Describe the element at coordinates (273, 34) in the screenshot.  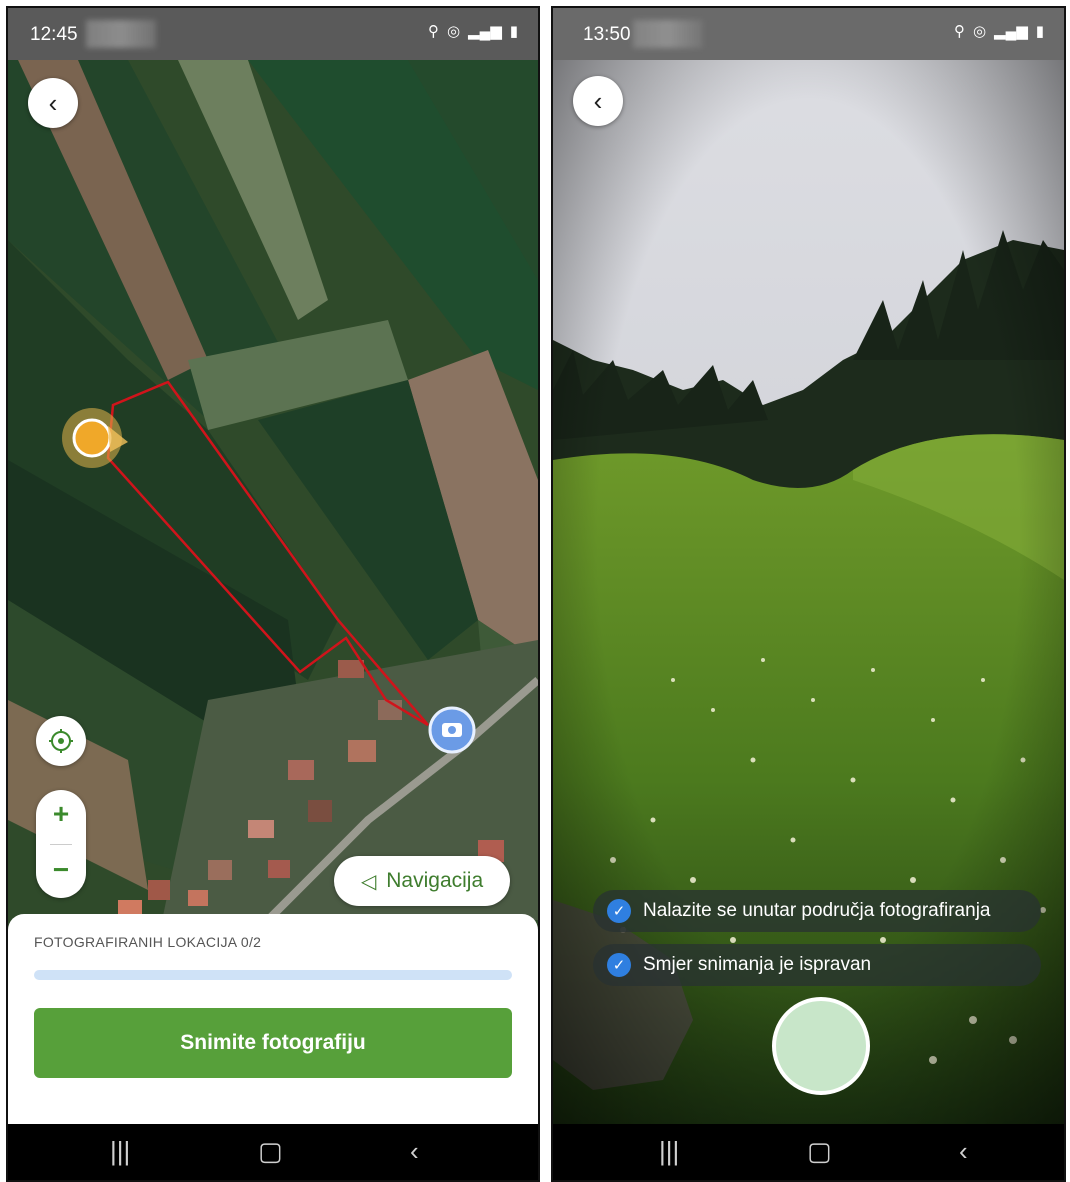
I see `status-bar: 12:45 ⚲ ◎ ▂▄▆ ▮` at that location.